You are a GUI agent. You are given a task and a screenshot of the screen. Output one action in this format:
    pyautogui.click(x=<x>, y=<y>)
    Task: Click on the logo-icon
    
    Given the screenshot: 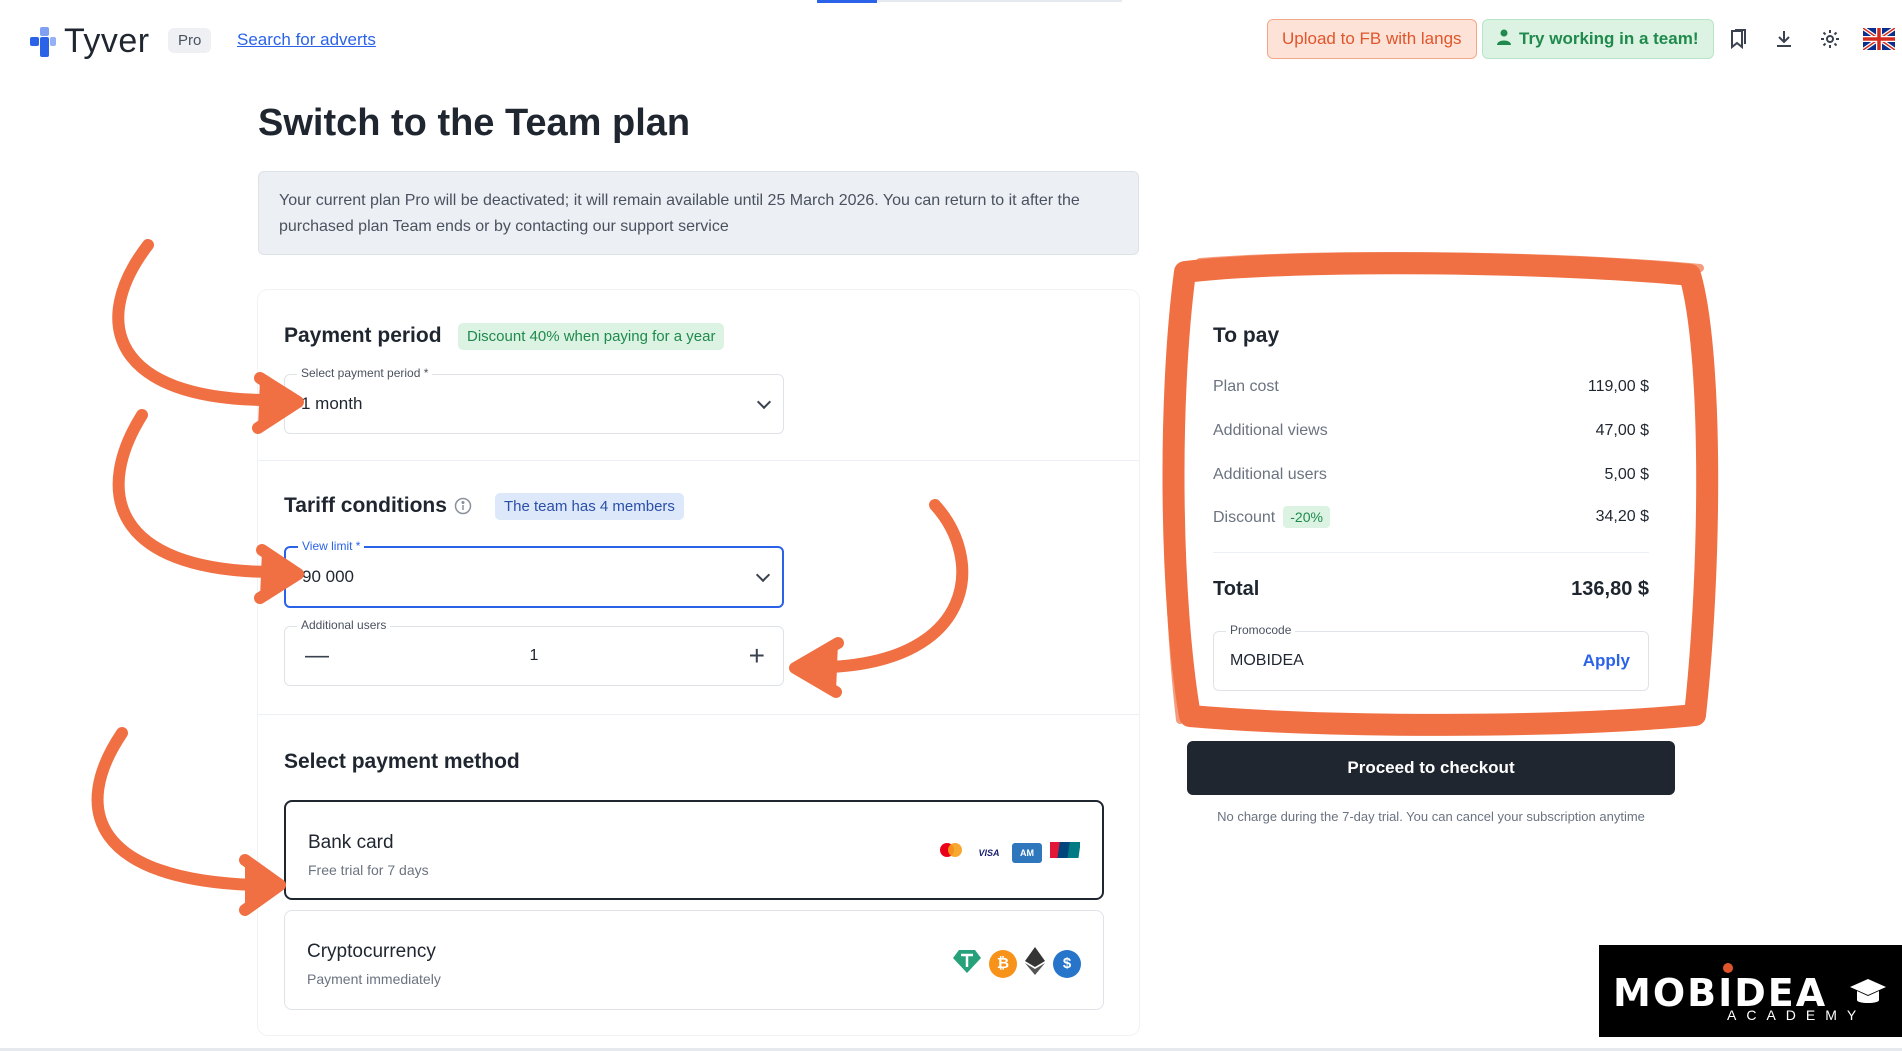 What is the action you would take?
    pyautogui.click(x=43, y=41)
    